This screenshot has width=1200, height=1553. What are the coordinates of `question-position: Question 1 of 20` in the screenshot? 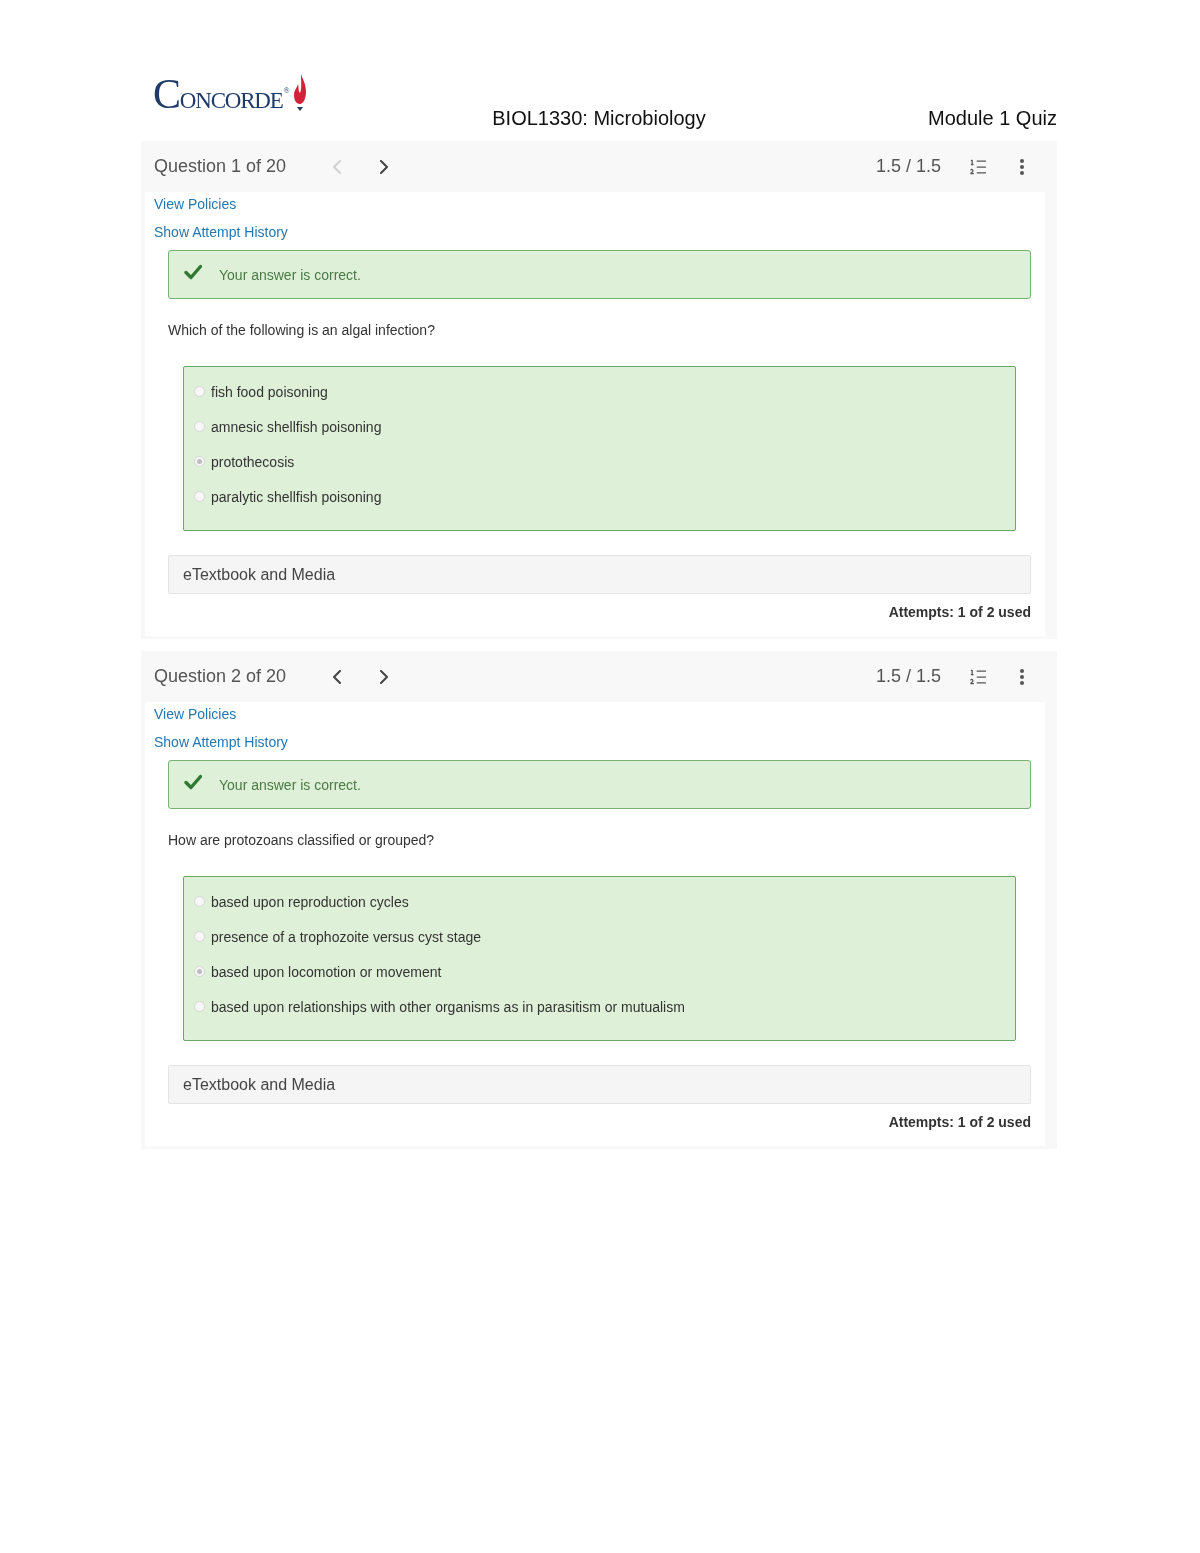 It's located at (220, 166).